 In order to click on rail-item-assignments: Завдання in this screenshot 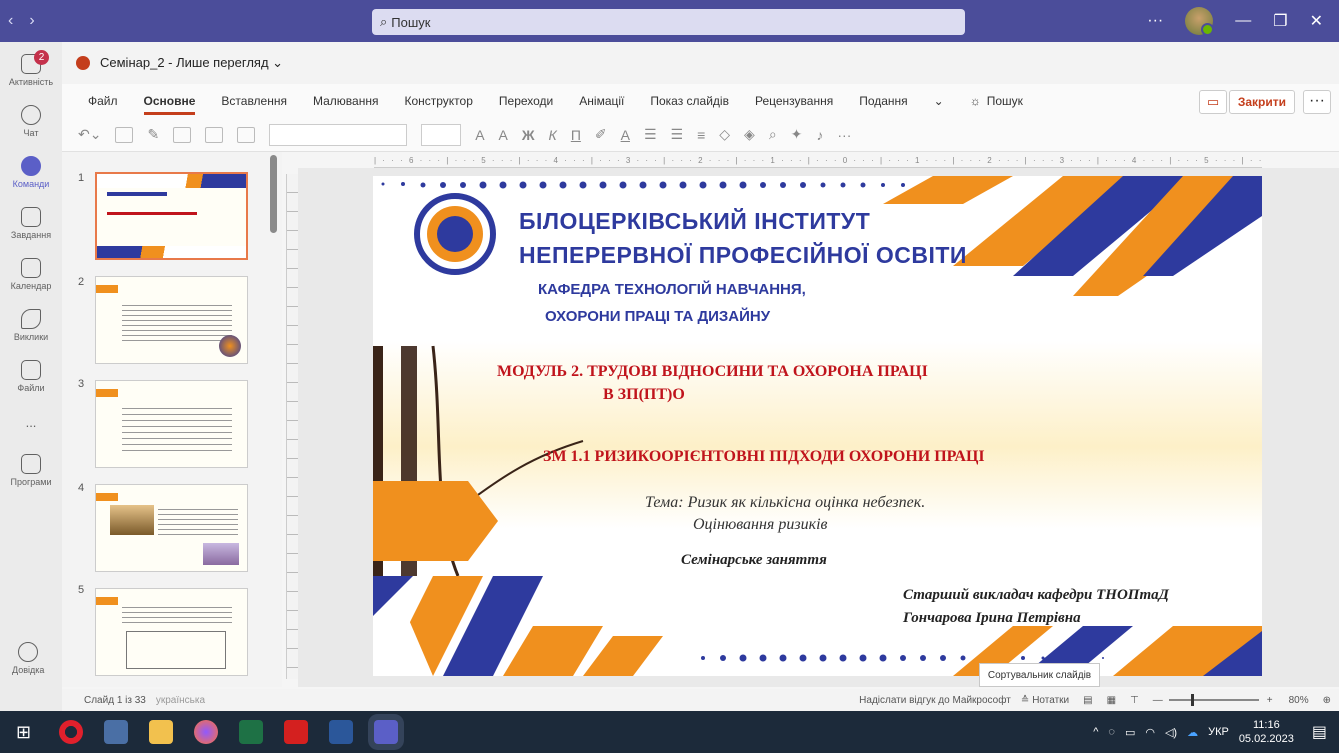, I will do `click(31, 223)`.